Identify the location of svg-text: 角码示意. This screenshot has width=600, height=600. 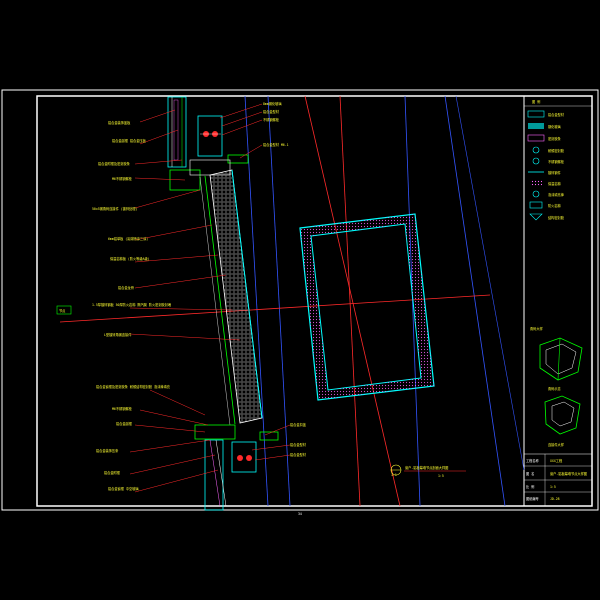
(554, 388).